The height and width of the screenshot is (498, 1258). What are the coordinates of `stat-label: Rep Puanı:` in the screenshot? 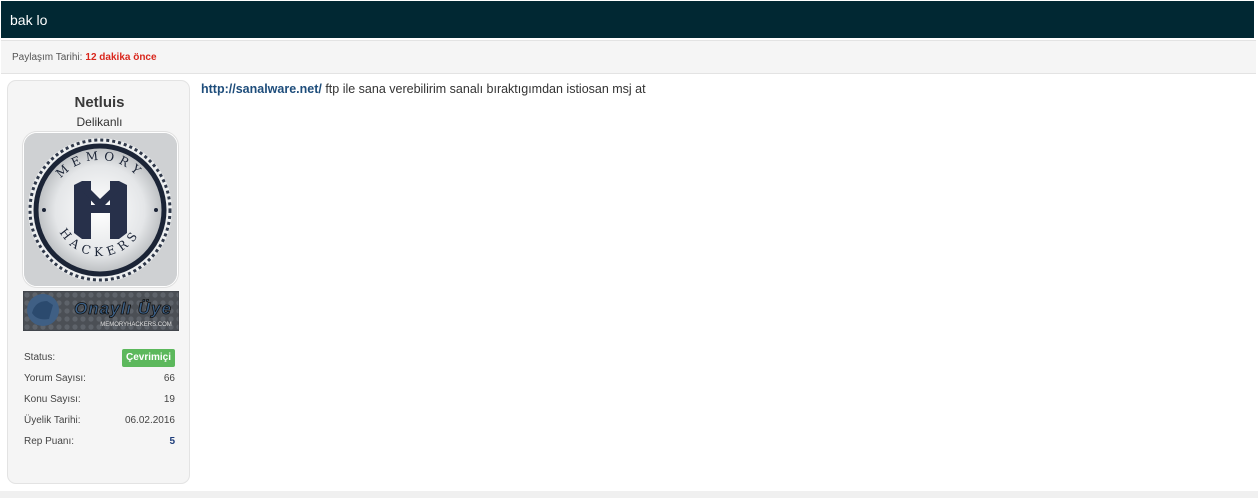 It's located at (49, 441).